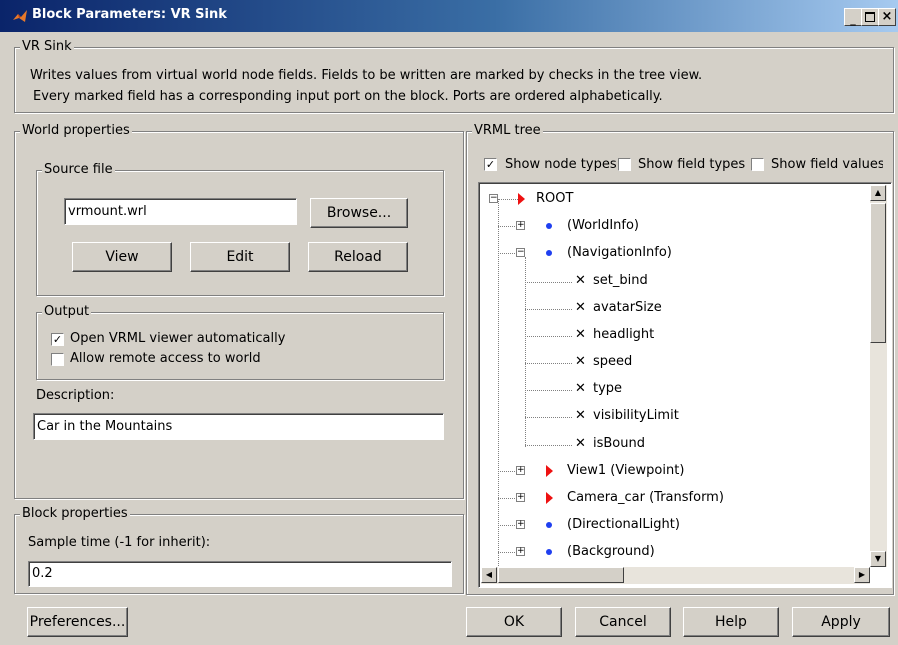  I want to click on tree-item-avatarsize: avatarSize, so click(627, 307).